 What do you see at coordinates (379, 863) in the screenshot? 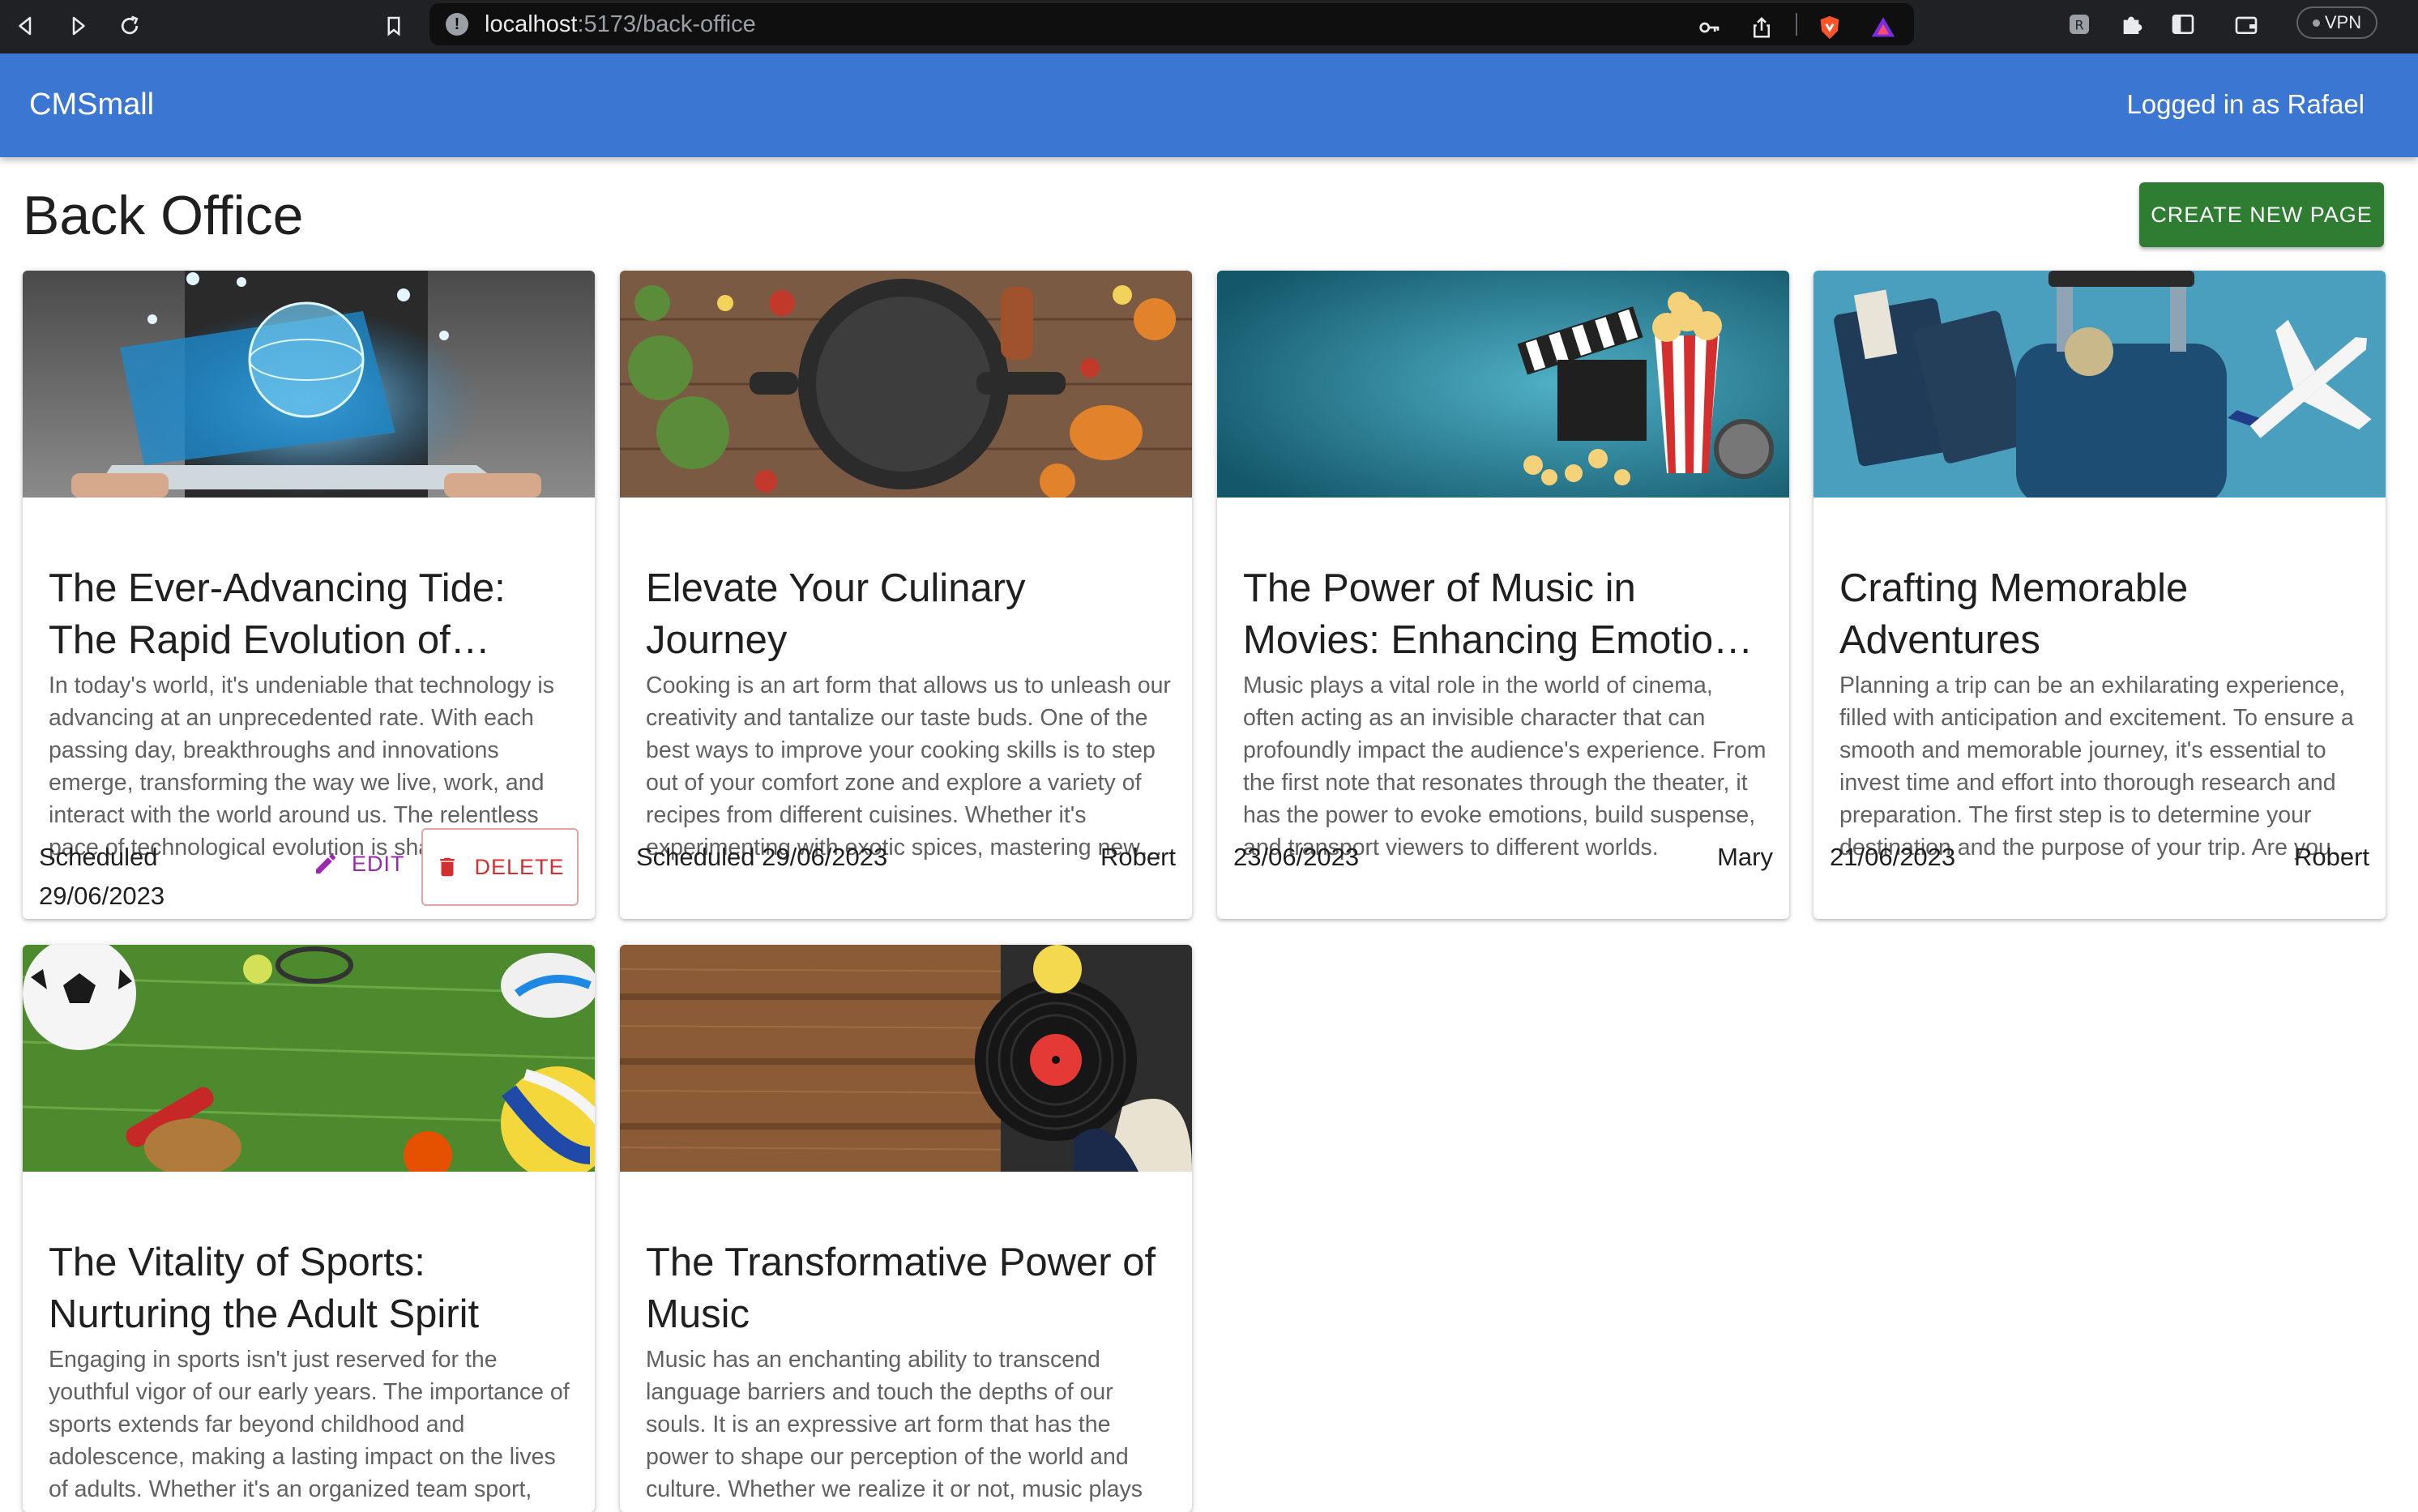
I see `edit-label: EDIT` at bounding box center [379, 863].